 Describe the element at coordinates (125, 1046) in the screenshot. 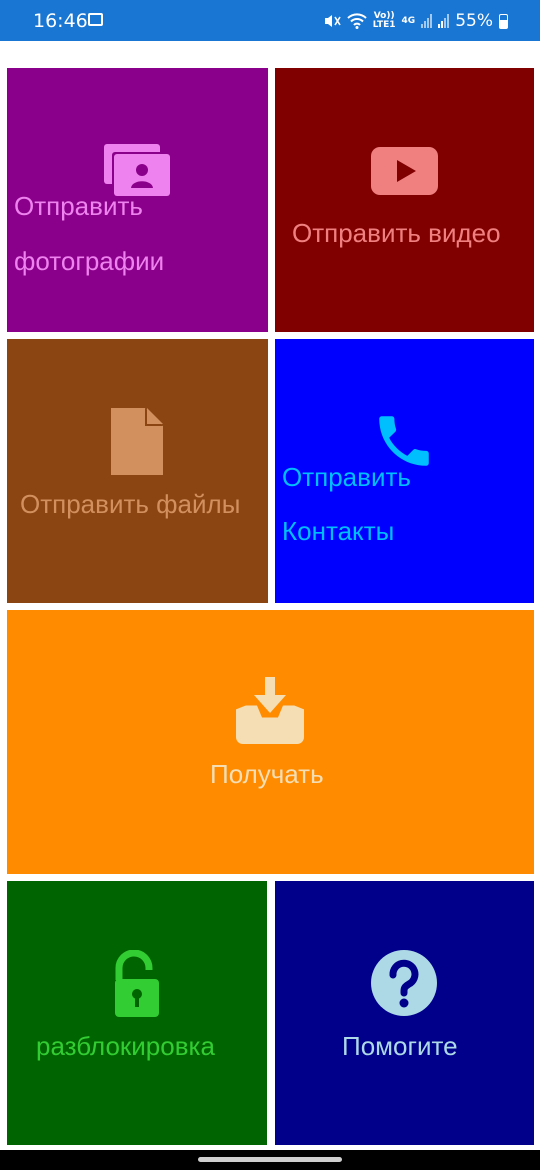

I see `unlock-label: разблокировка` at that location.